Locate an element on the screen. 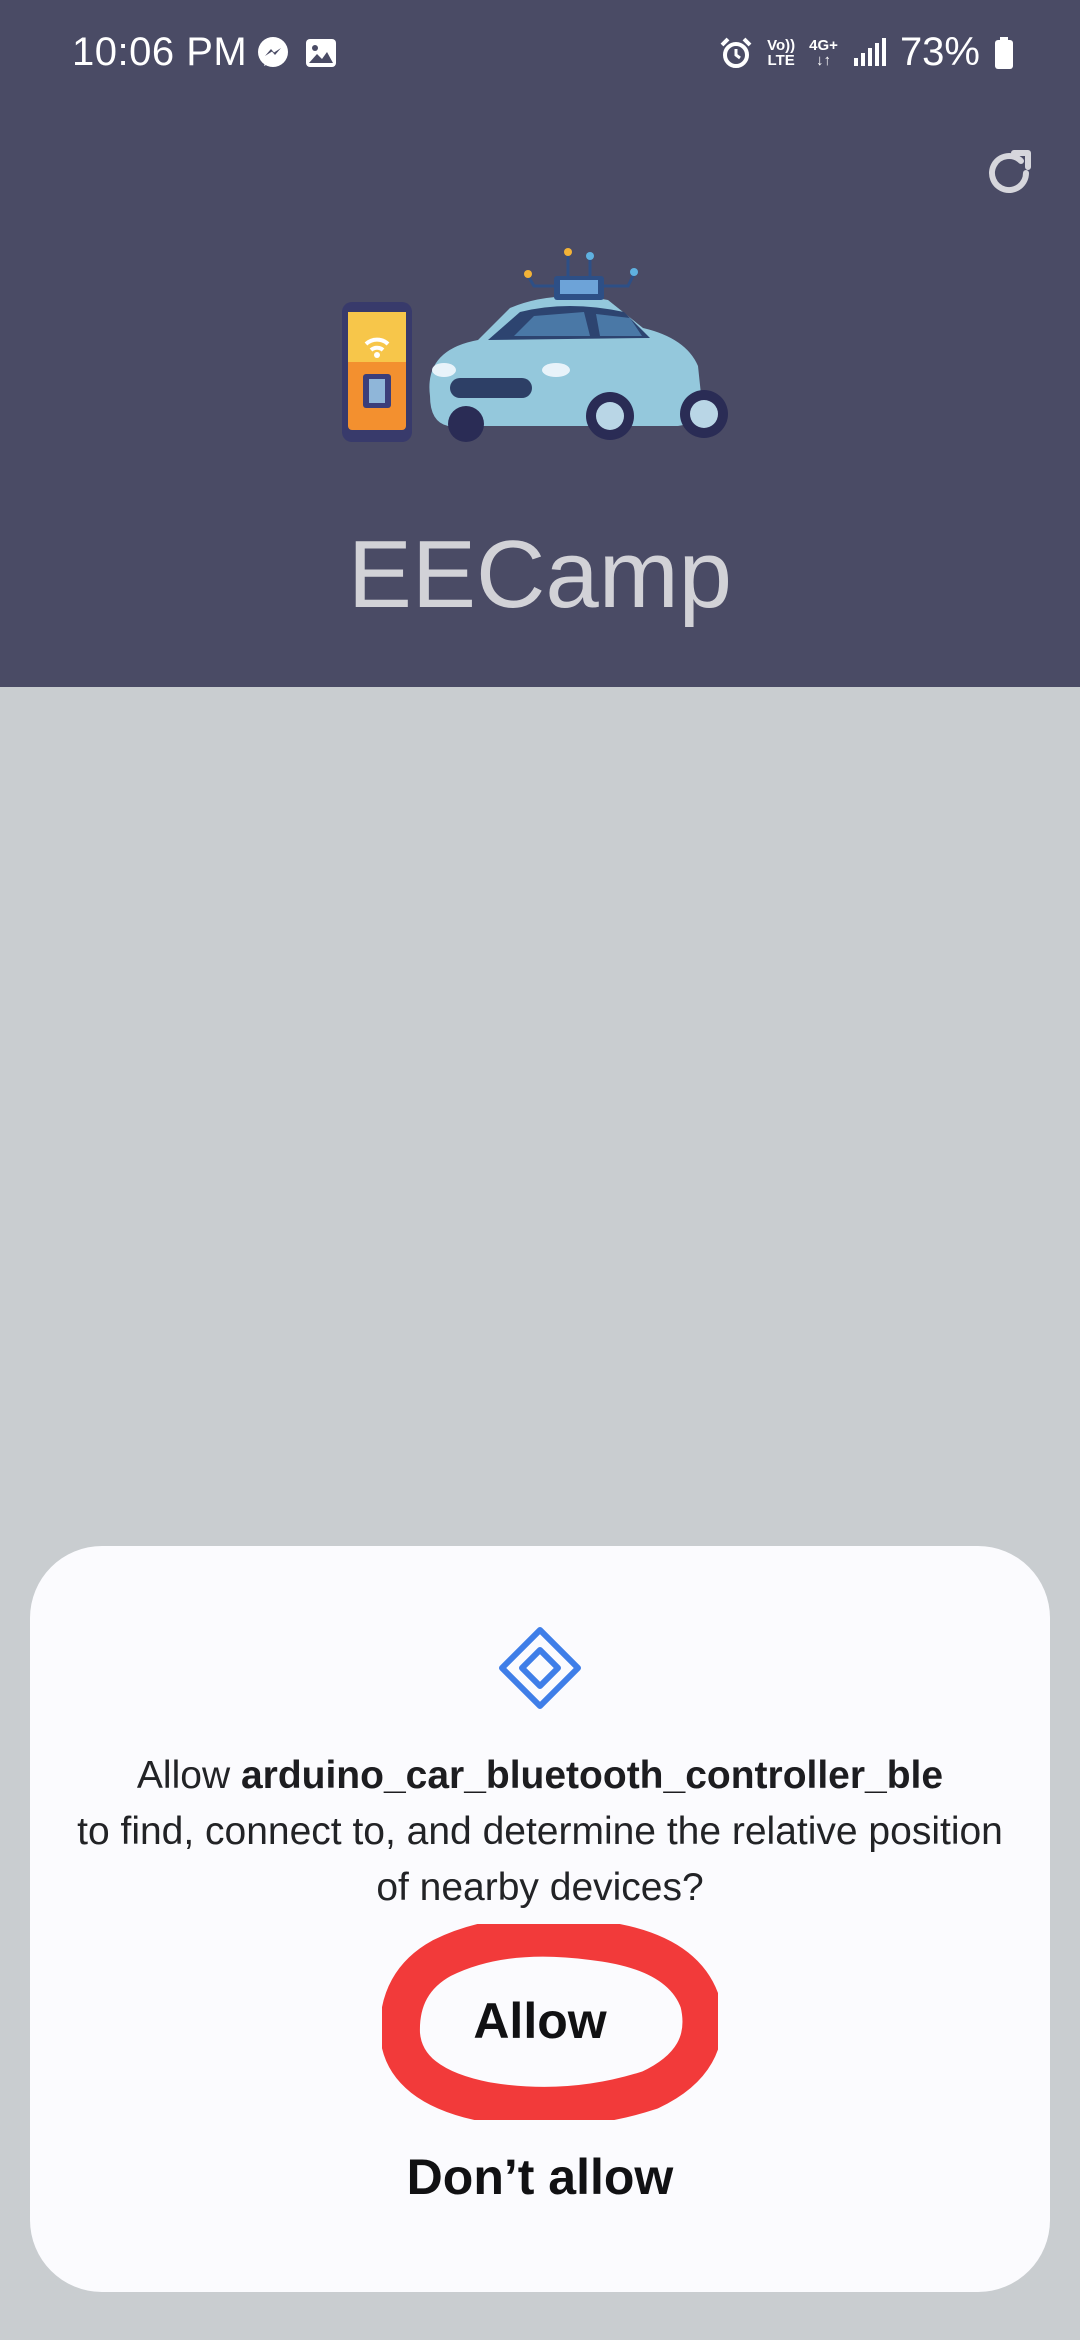 The image size is (1080, 2340). network-label: 4G+ is located at coordinates (823, 45).